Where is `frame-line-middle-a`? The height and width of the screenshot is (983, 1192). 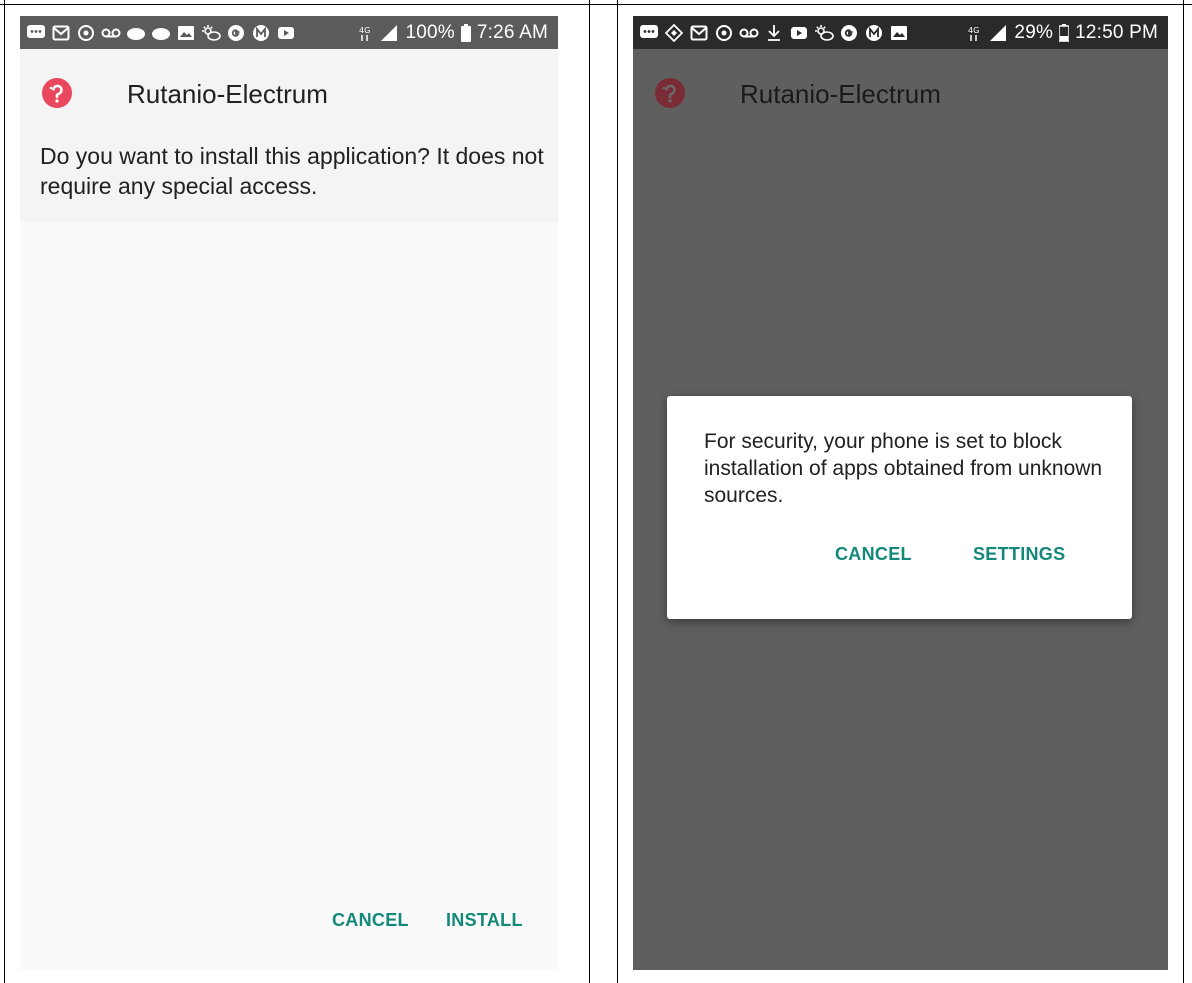
frame-line-middle-a is located at coordinates (589, 491).